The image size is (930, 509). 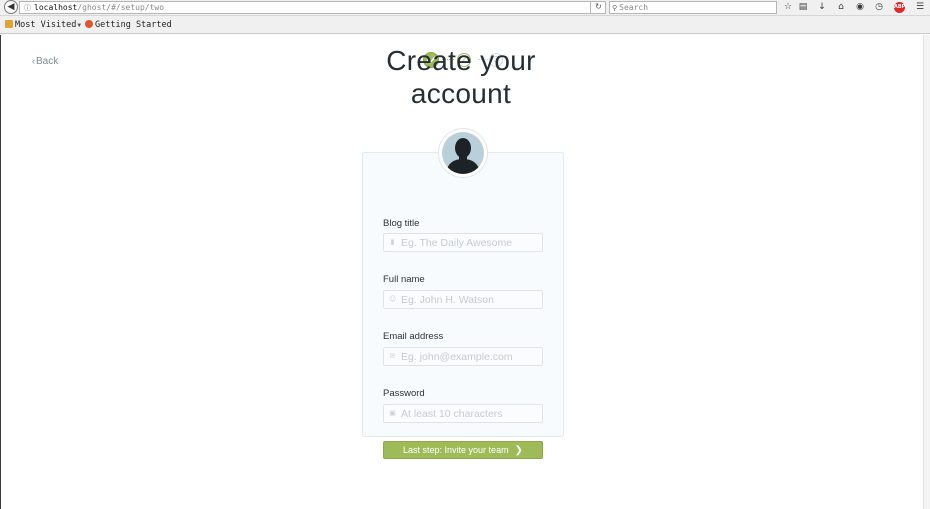 I want to click on full-name-field: ☺, so click(x=463, y=299).